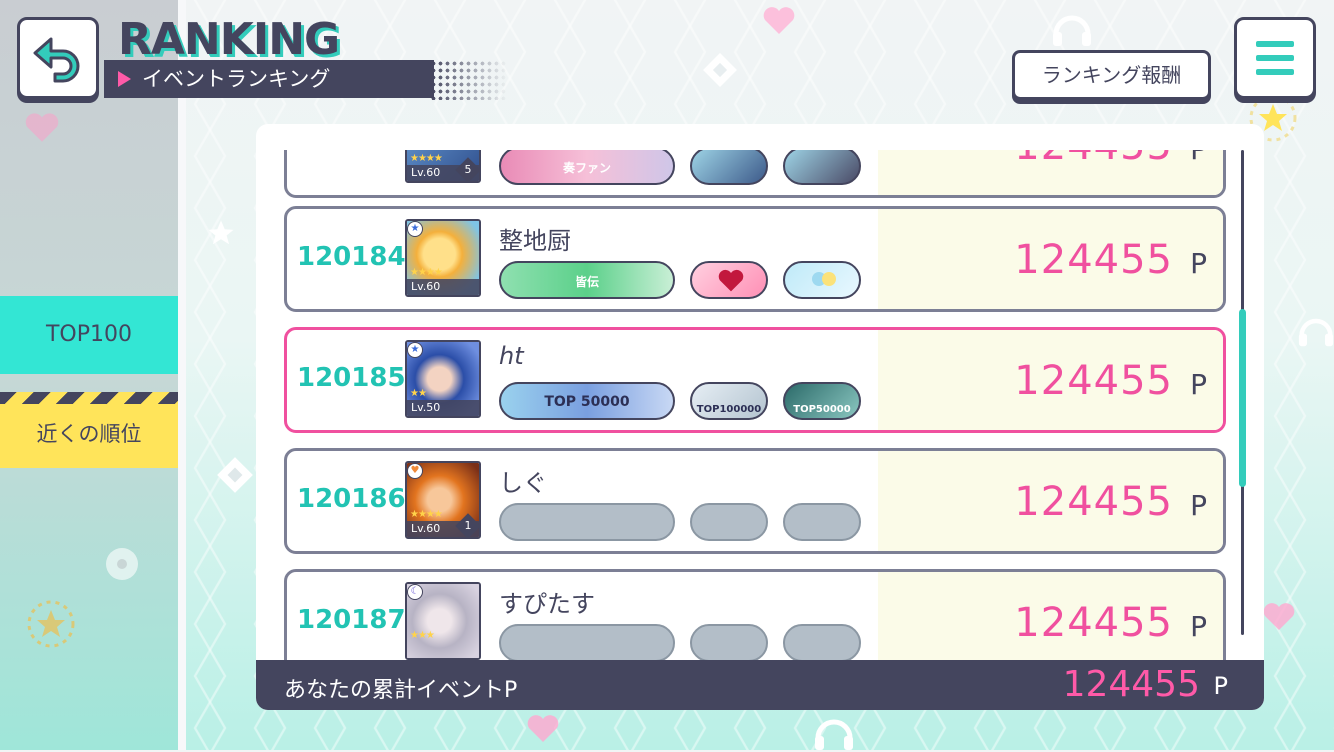  Describe the element at coordinates (351, 378) in the screenshot. I see `rank-number: 120185` at that location.